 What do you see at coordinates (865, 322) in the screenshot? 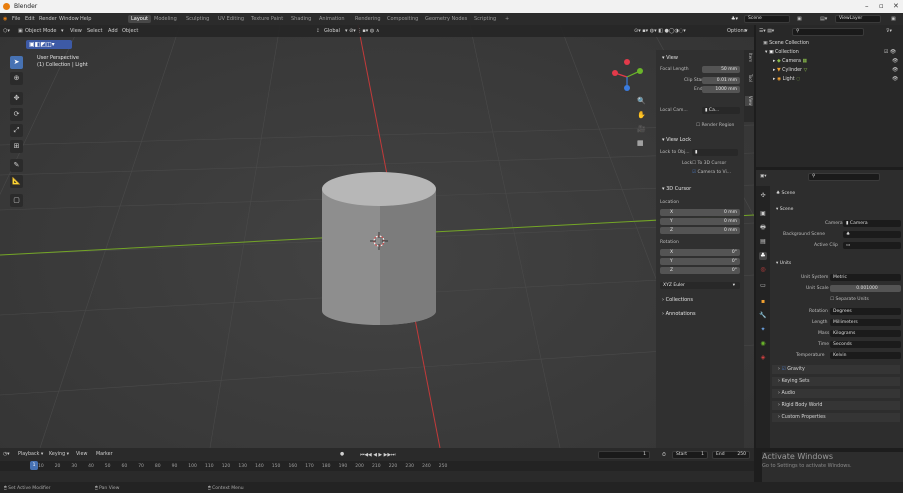
I see `length-units-select: Millimeters` at bounding box center [865, 322].